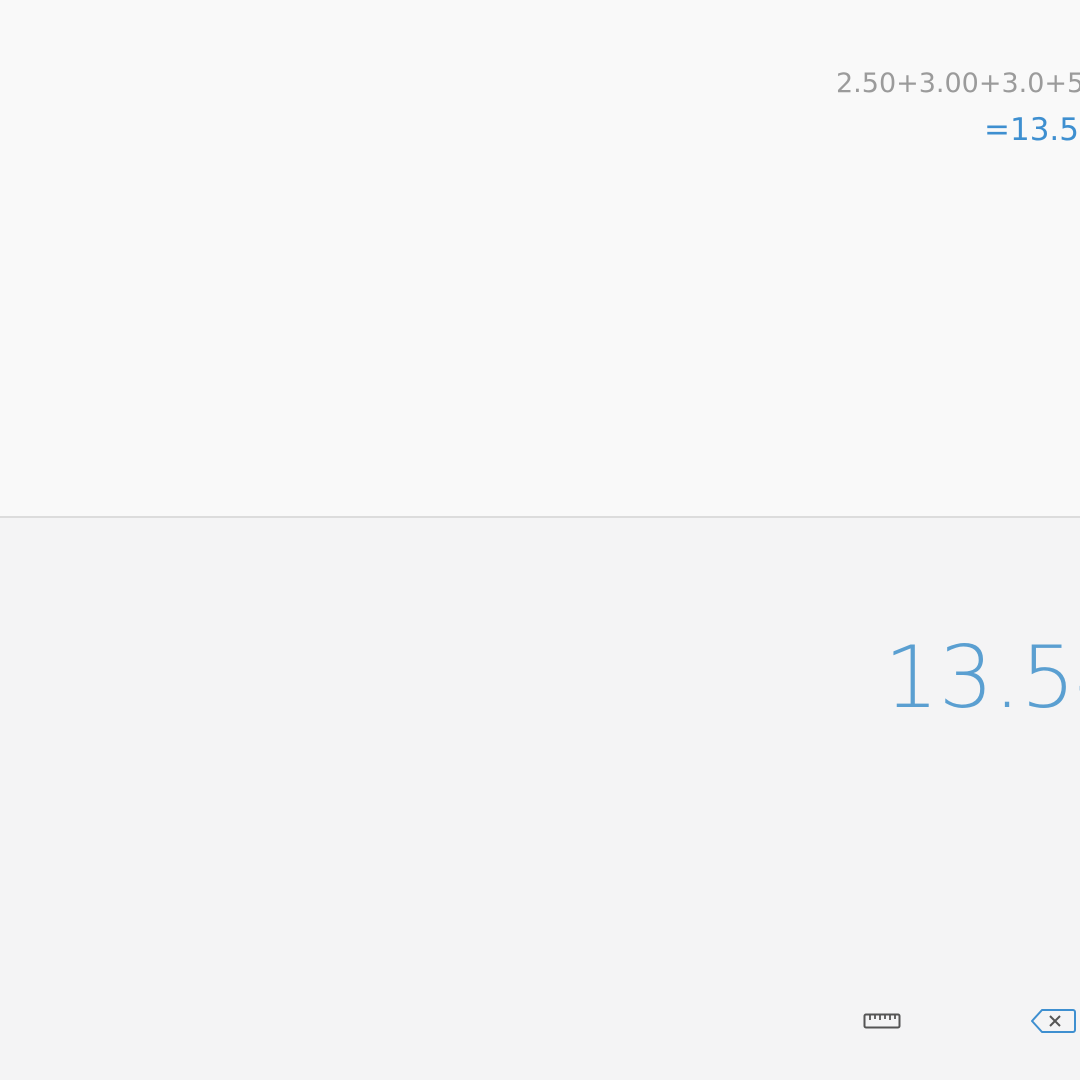 This screenshot has height=1080, width=1080. Describe the element at coordinates (982, 678) in the screenshot. I see `display-value: 13.54` at that location.